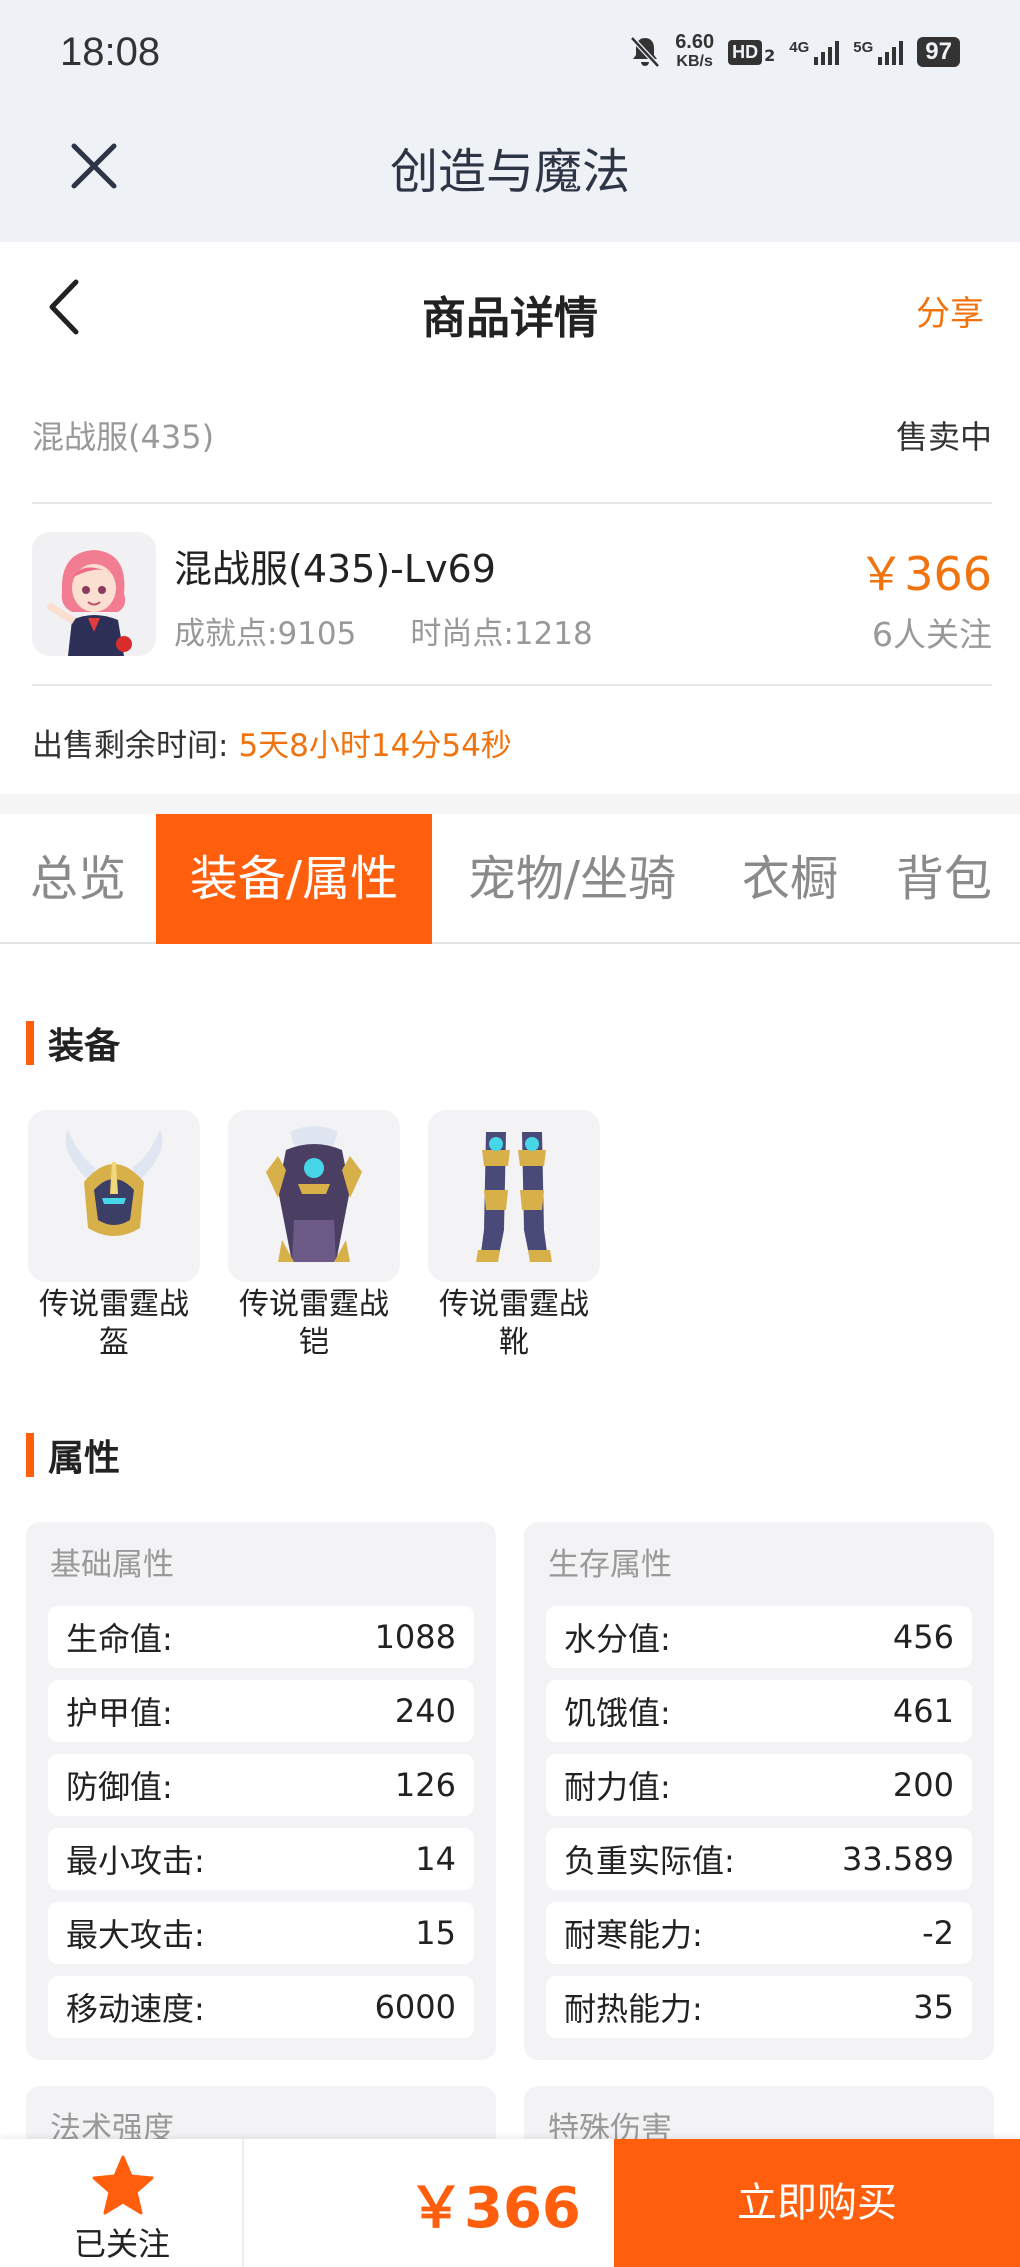  Describe the element at coordinates (265, 634) in the screenshot. I see `achievement-points: 成就点:9105` at that location.